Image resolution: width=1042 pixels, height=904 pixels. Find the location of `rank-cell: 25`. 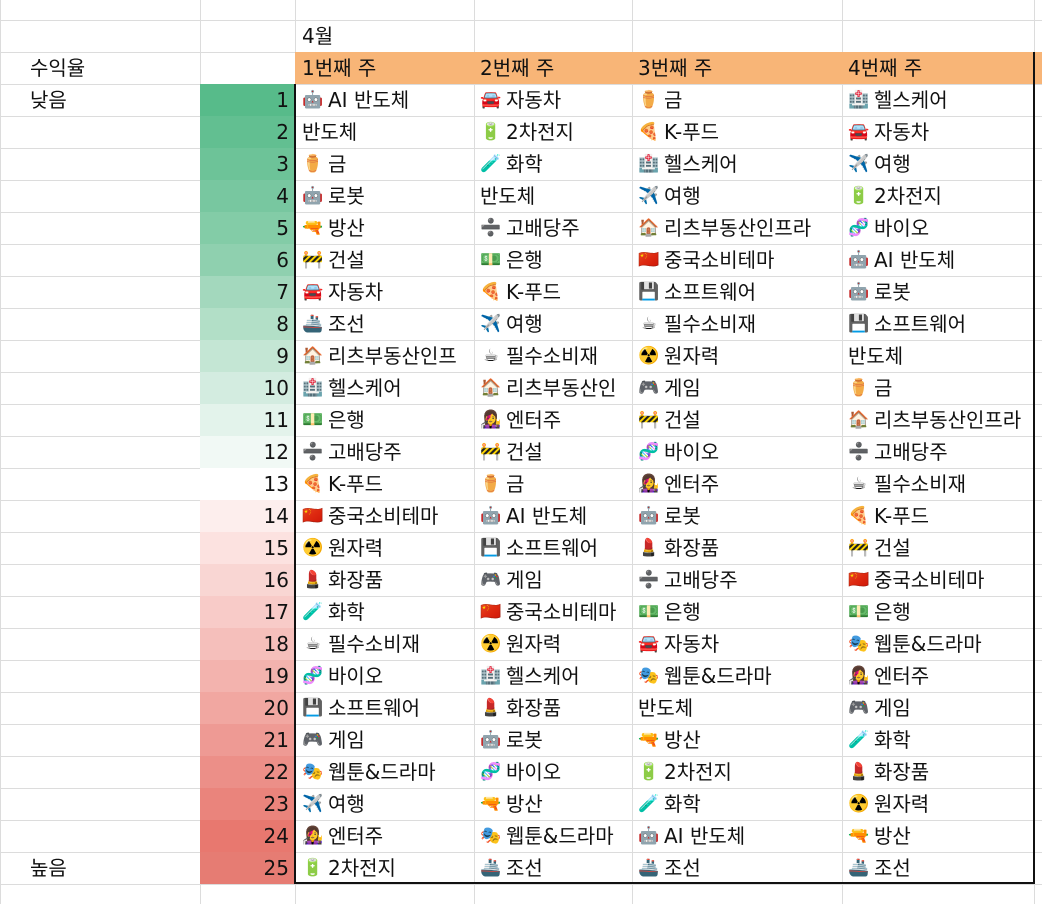

rank-cell: 25 is located at coordinates (247, 868).